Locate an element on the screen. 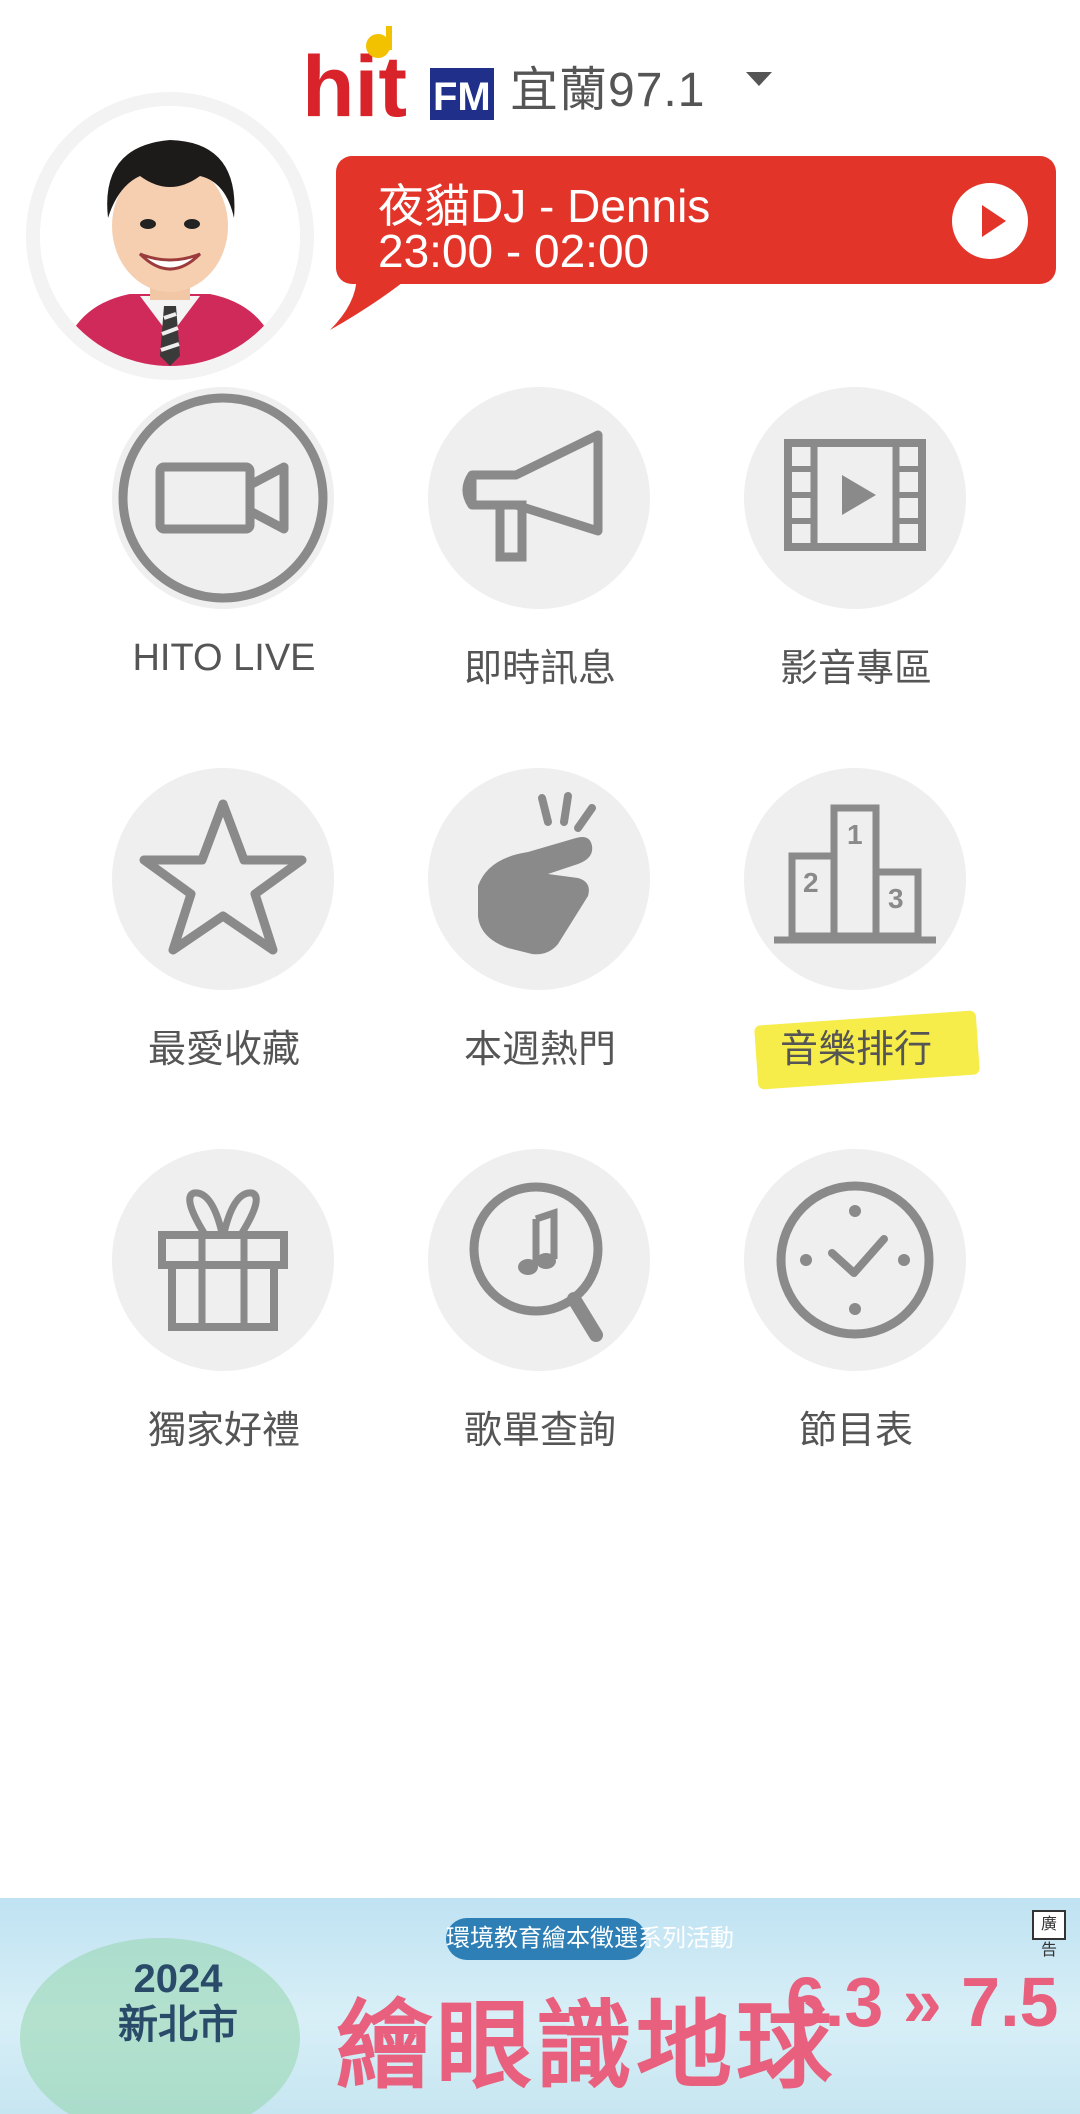 The image size is (1080, 2114). megaphone-icon is located at coordinates (539, 498).